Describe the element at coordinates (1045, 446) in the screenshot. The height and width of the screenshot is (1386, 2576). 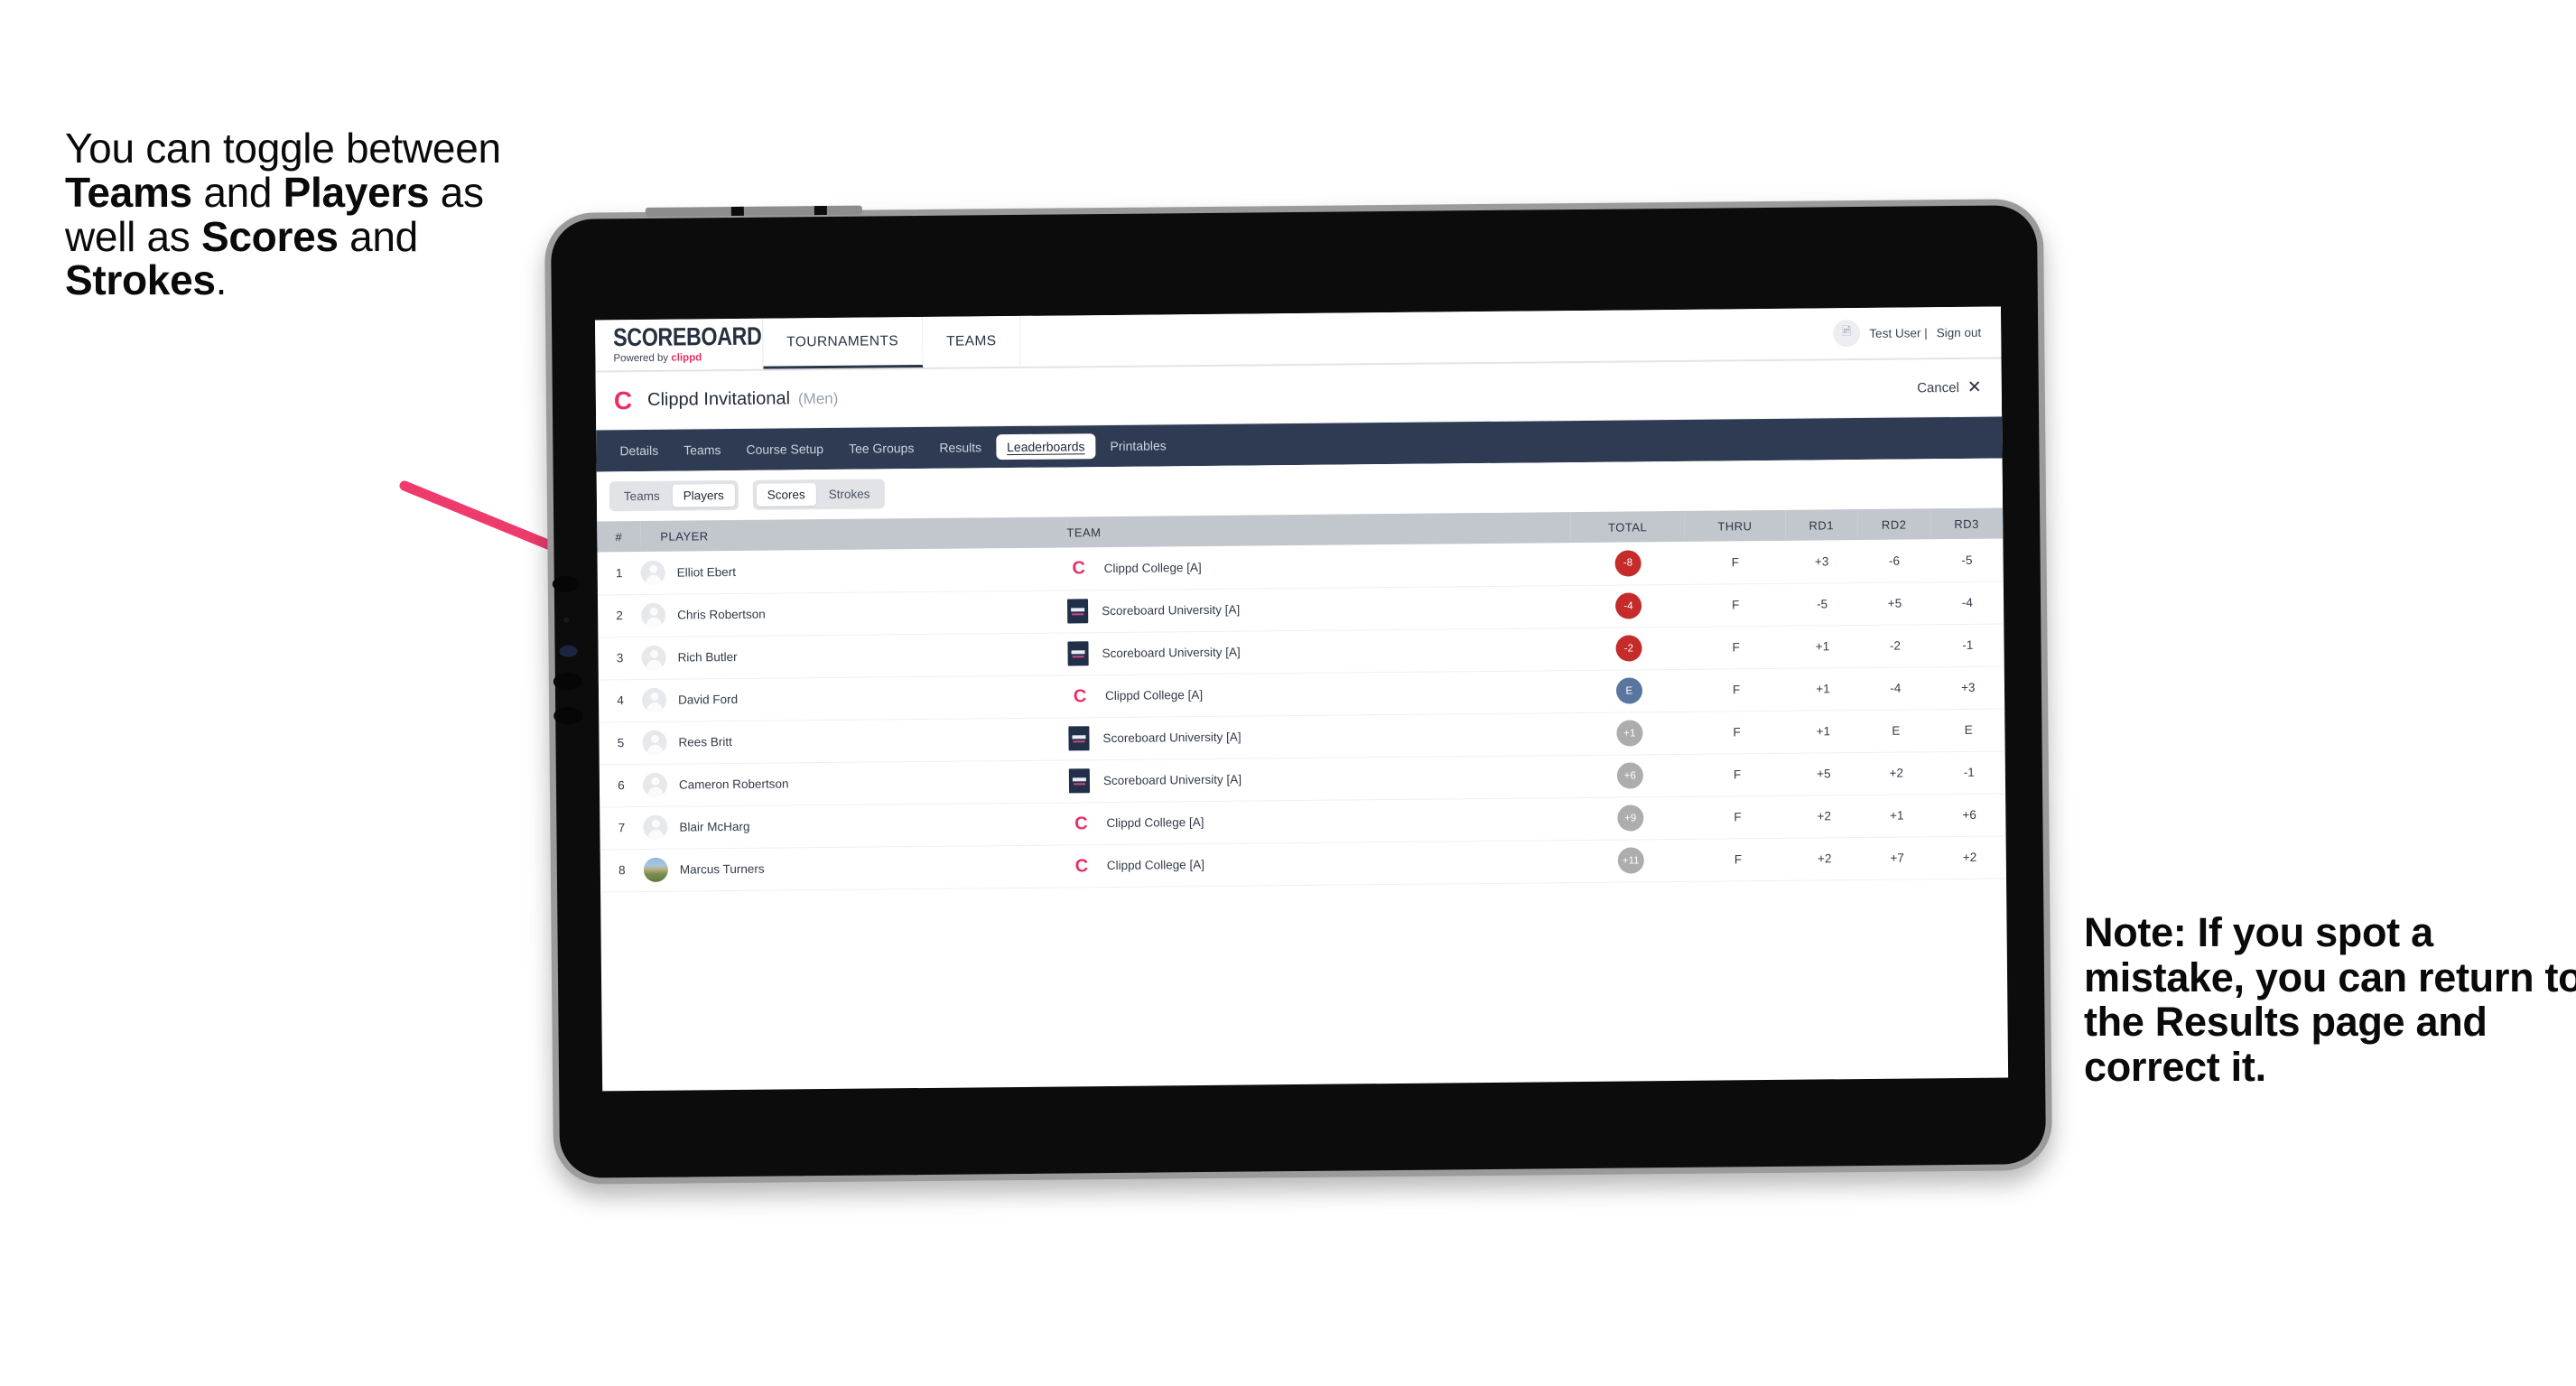
I see `subnav-item-leaderboards: Leaderboards` at that location.